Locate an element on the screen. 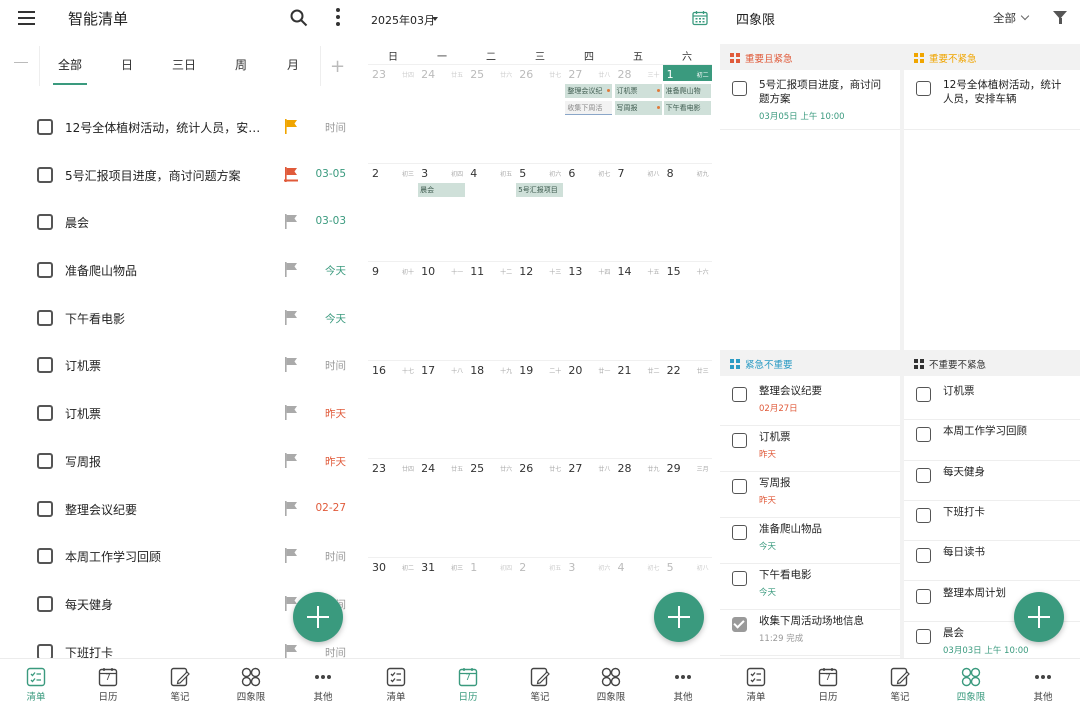  day-cell: 1 初四 is located at coordinates (490, 607).